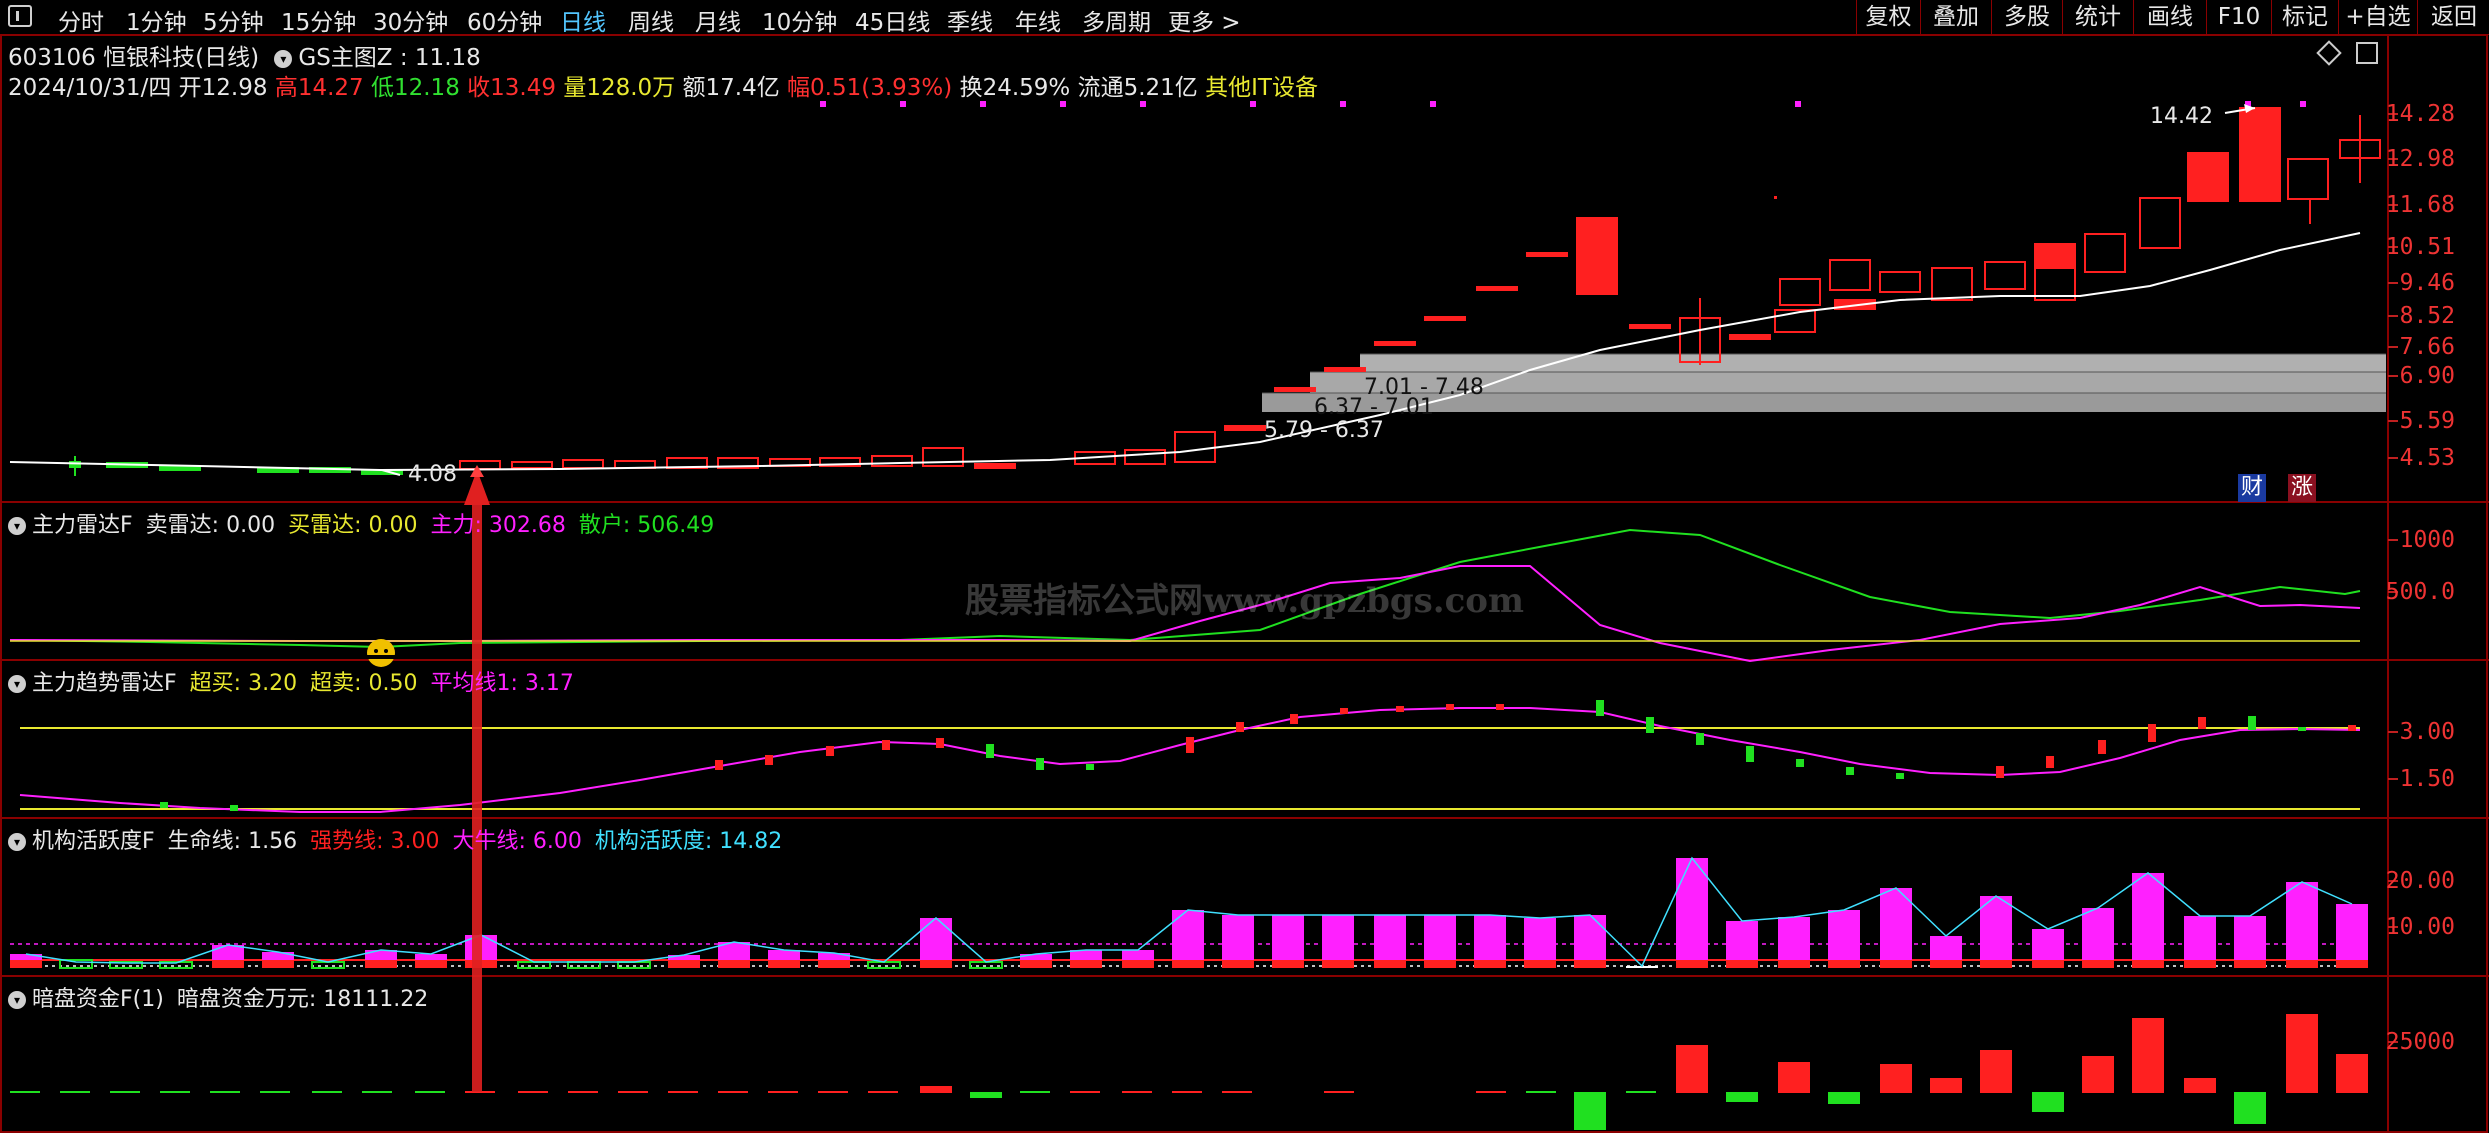 This screenshot has width=2489, height=1133. Describe the element at coordinates (82, 525) in the screenshot. I see `panel1-title: 主力雷达F` at that location.